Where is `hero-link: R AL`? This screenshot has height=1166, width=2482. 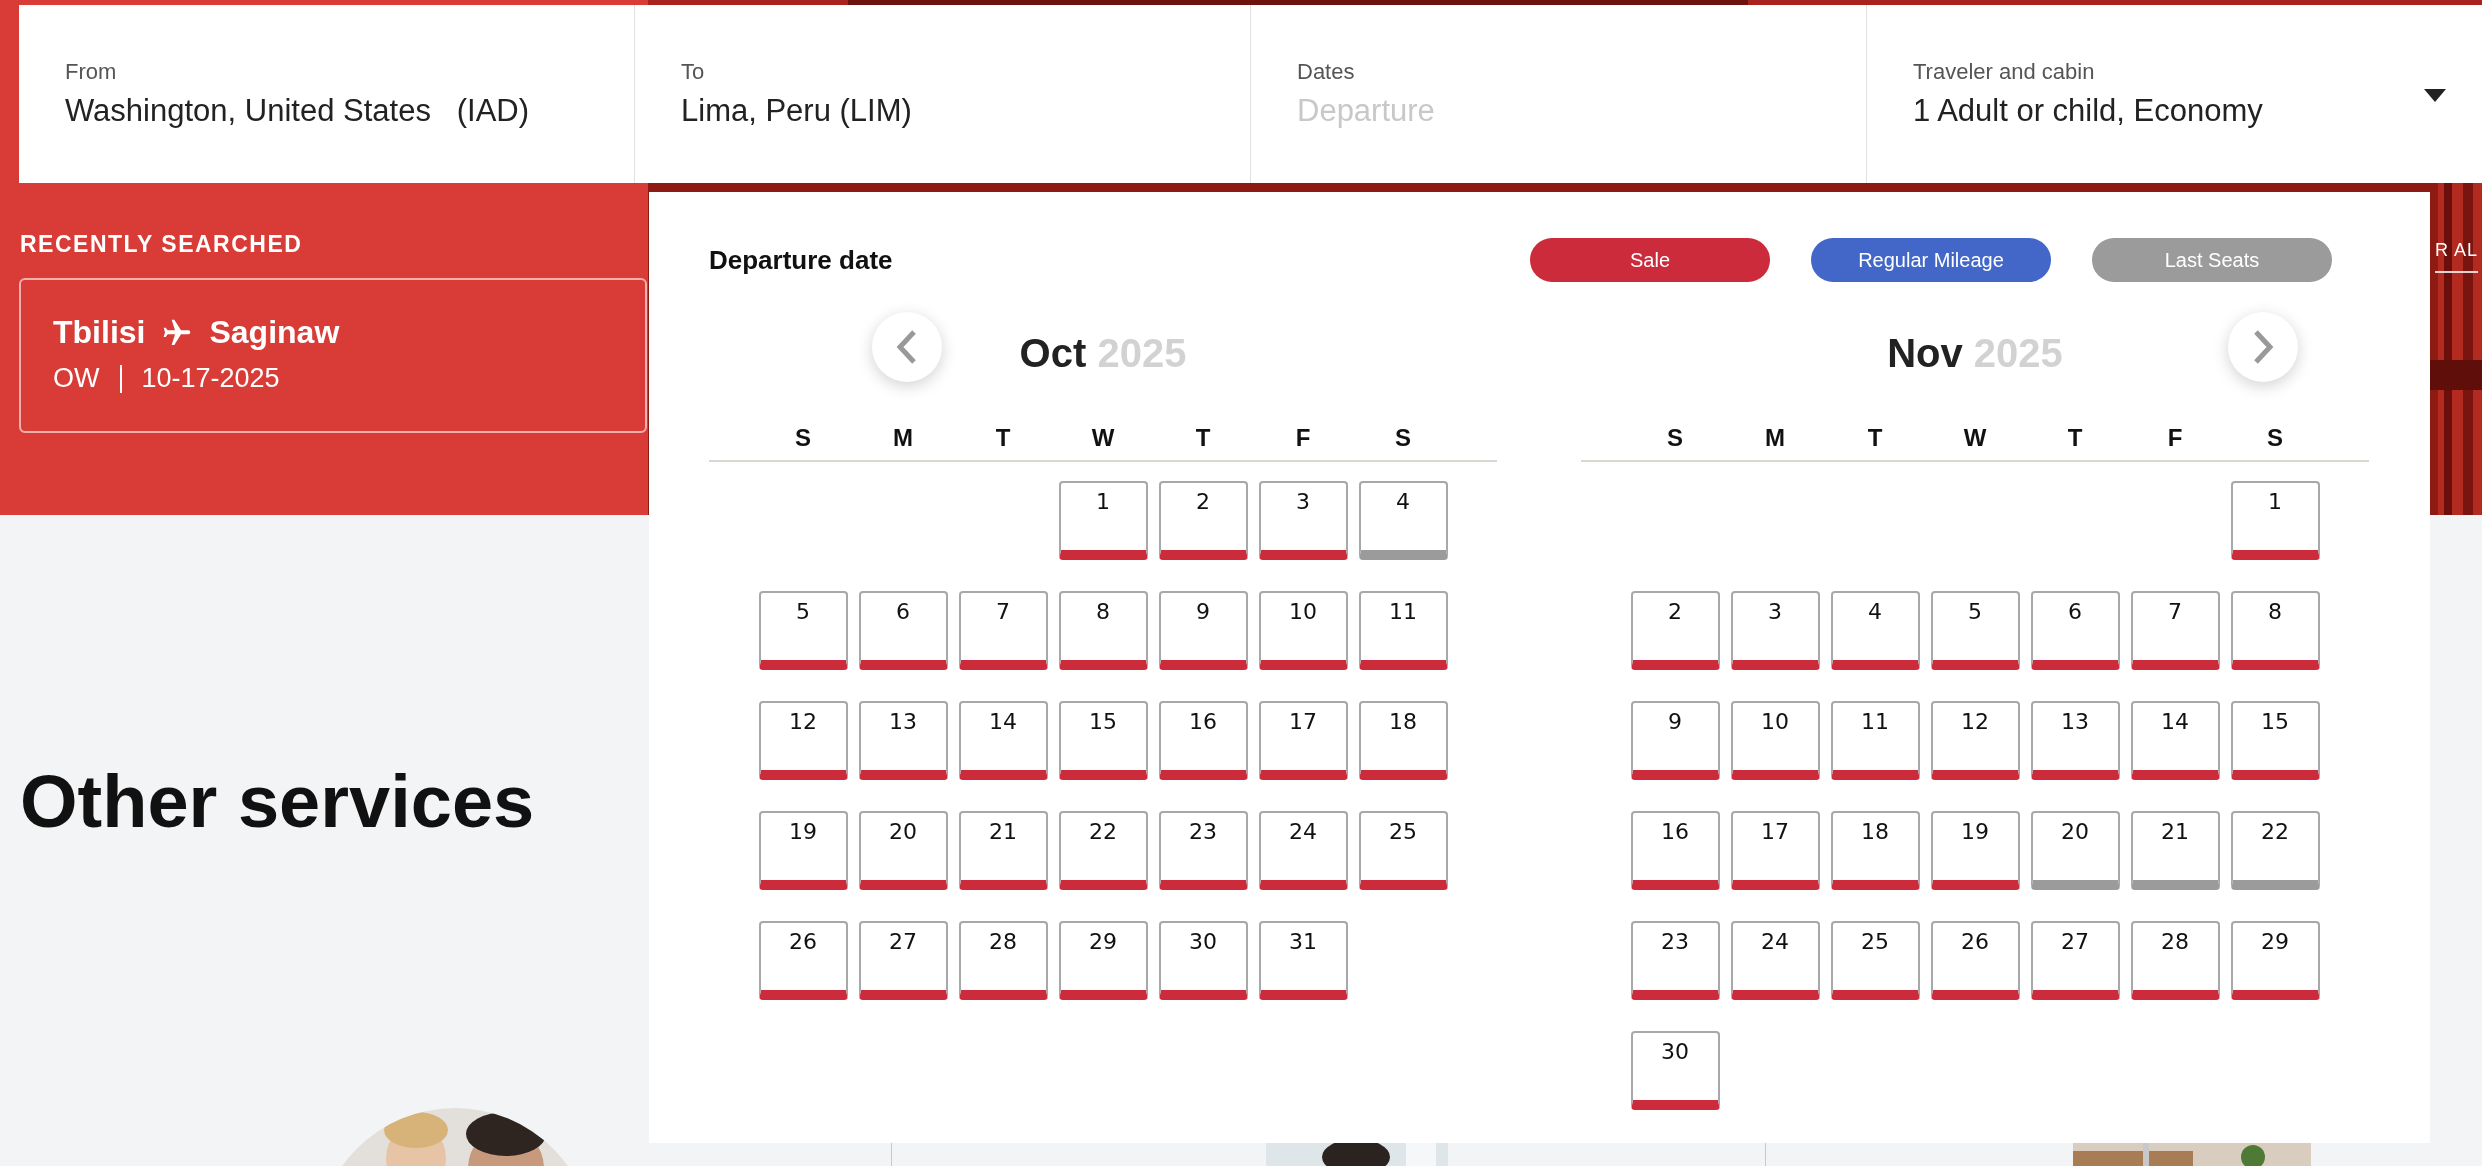 hero-link: R AL is located at coordinates (2457, 256).